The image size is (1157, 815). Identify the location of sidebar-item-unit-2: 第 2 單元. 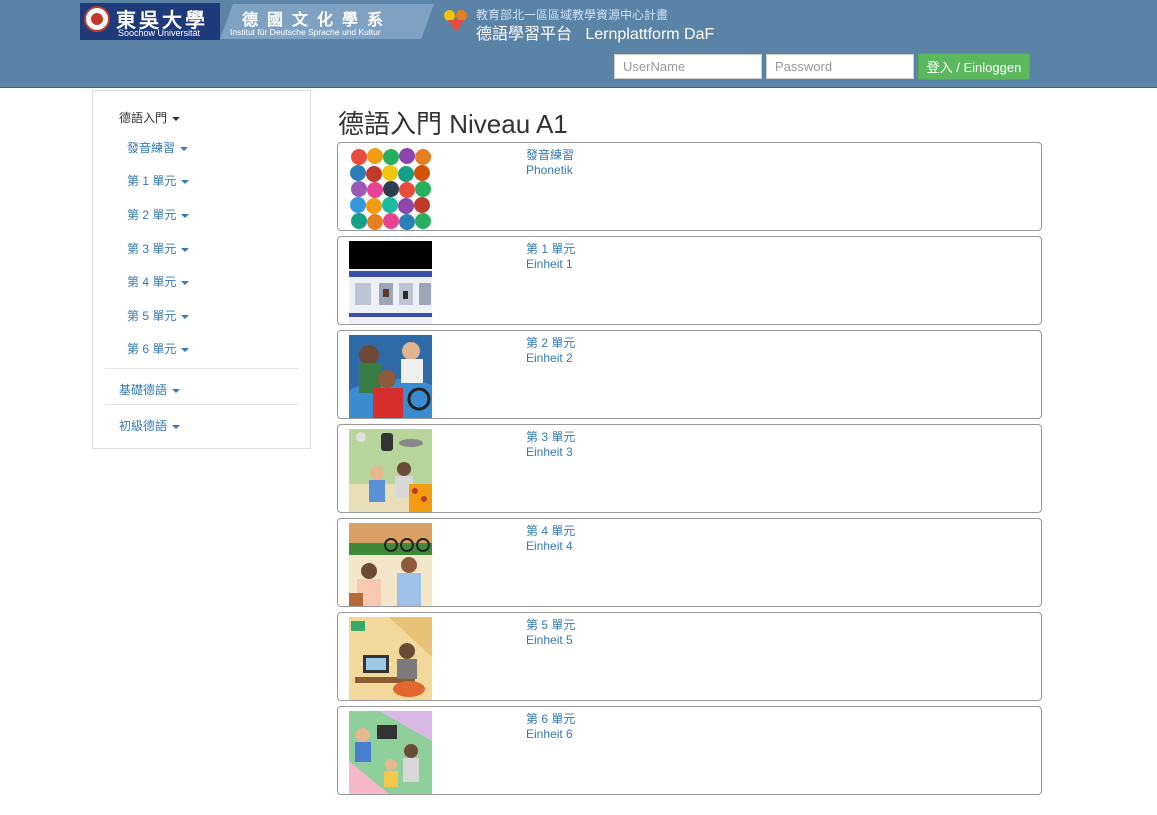
(158, 214).